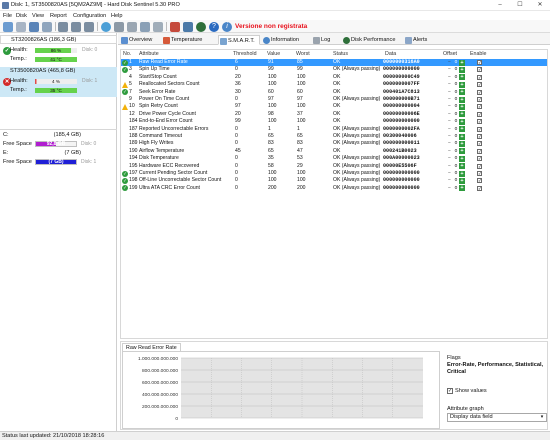 Image resolution: width=550 pixels, height=440 pixels. I want to click on close-button: ✕, so click(540, 5).